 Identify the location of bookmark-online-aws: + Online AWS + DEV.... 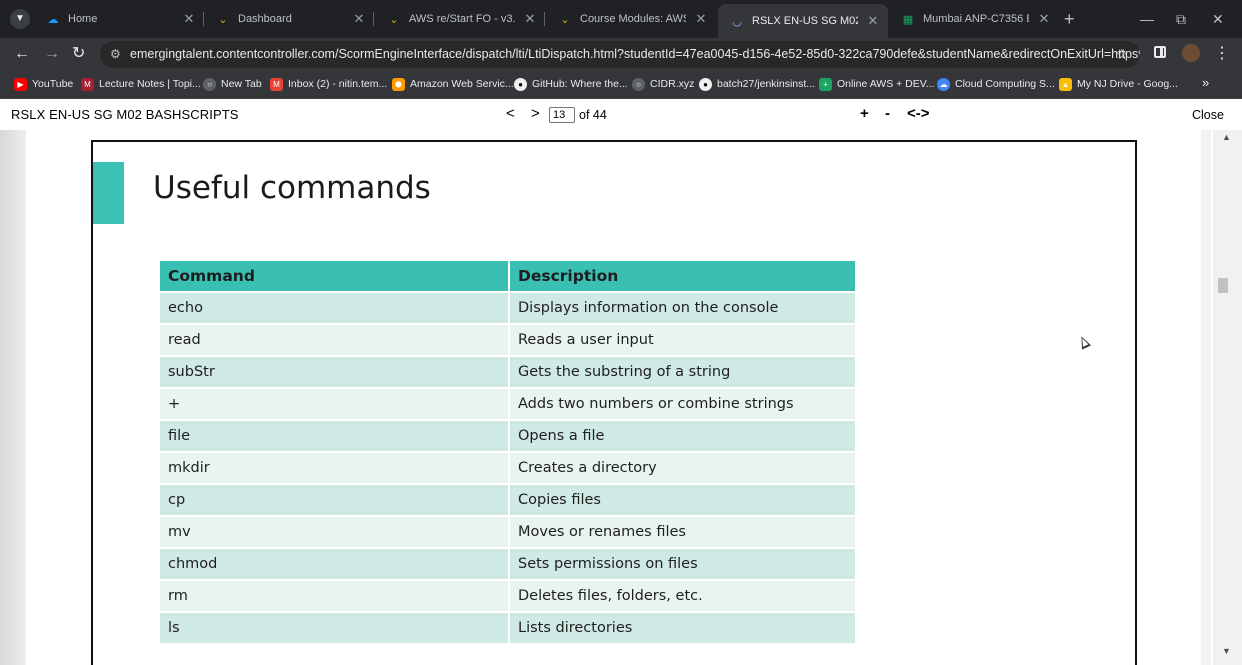
(877, 84).